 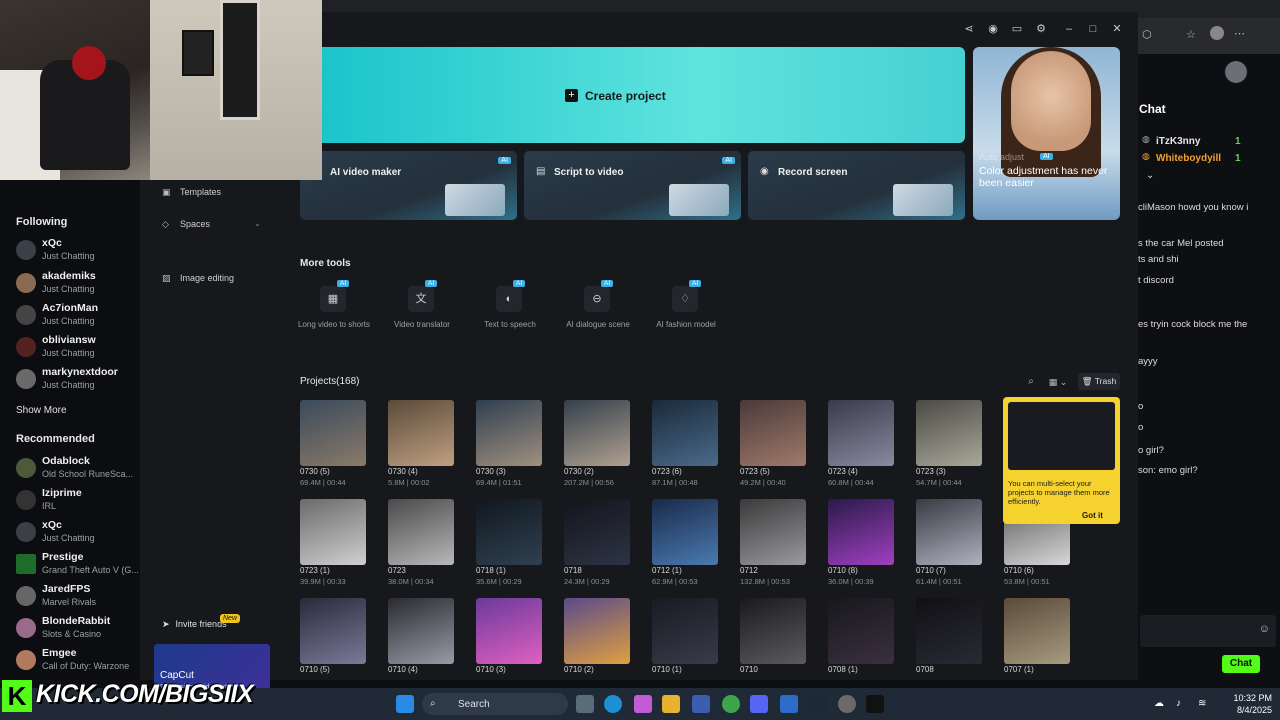 I want to click on settings-icon: ◉, so click(x=993, y=29).